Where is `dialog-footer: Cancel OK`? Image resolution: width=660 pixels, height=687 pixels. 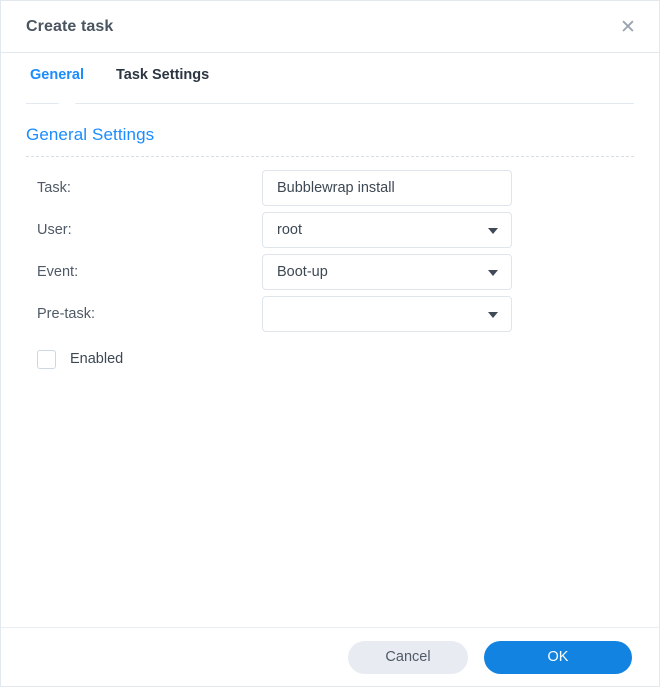 dialog-footer: Cancel OK is located at coordinates (330, 656).